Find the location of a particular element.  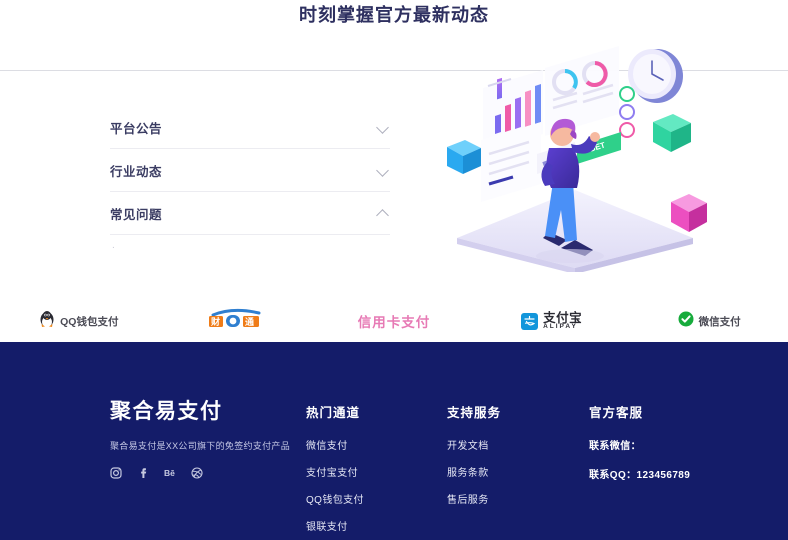

payment-logo-label: QQ钱包支付 is located at coordinates (89, 321).